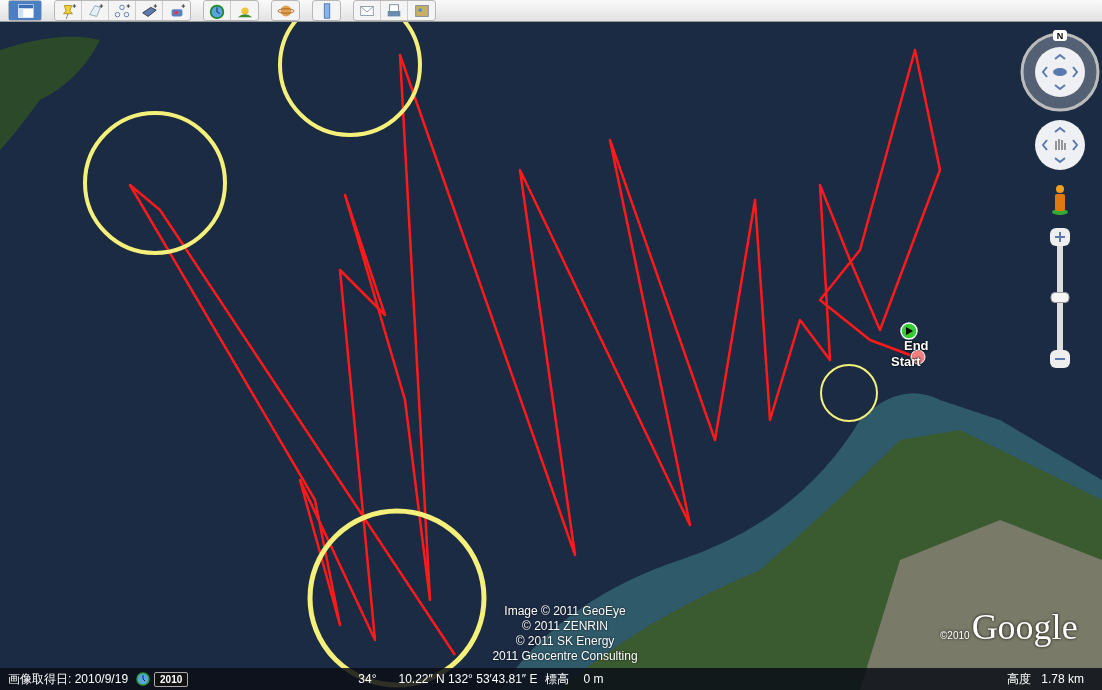 The width and height of the screenshot is (1102, 690). I want to click on sidebar-icon, so click(25, 10).